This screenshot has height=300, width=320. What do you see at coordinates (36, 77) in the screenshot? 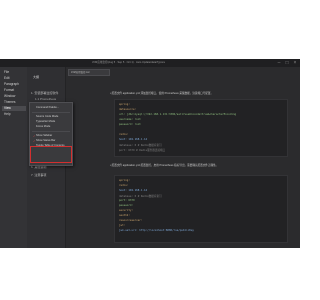
I see `sidebar-header: 大纲` at bounding box center [36, 77].